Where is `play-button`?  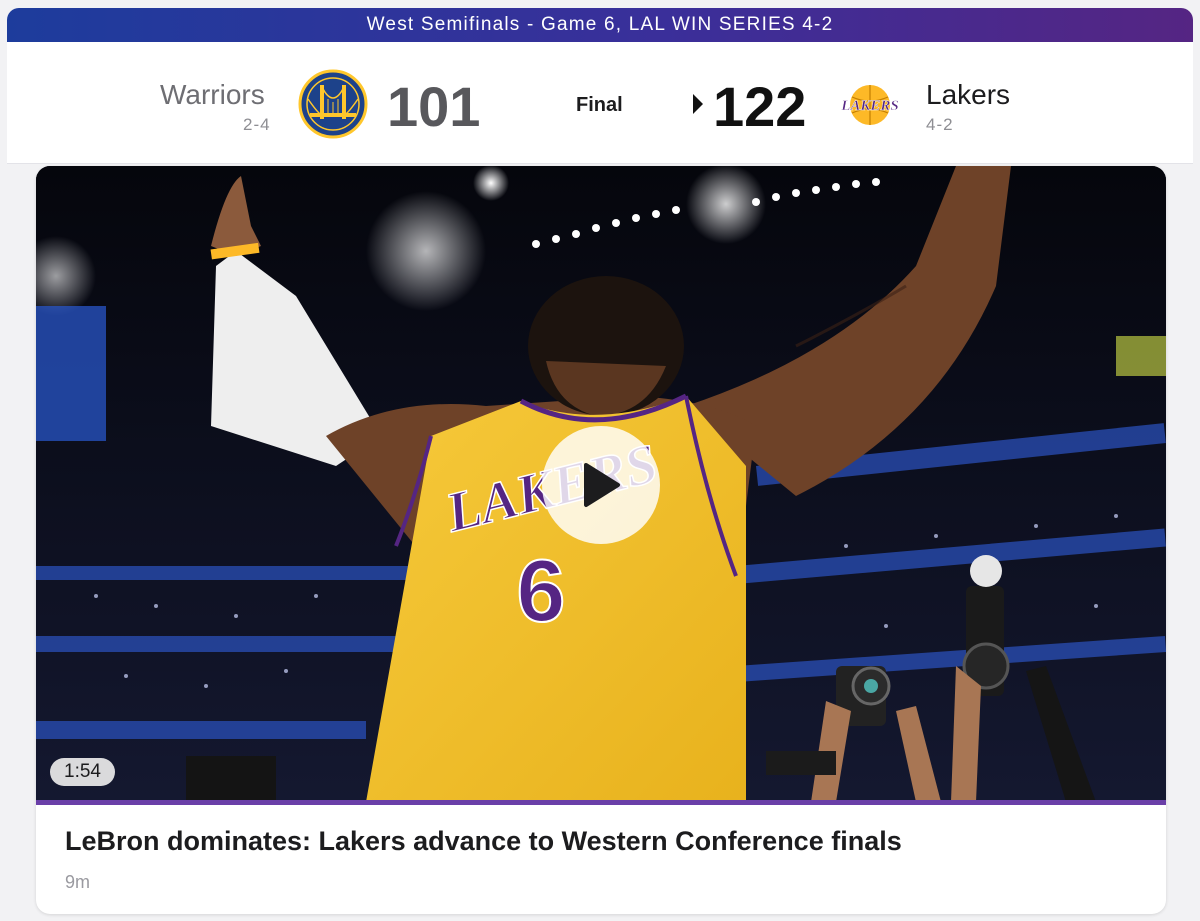 play-button is located at coordinates (601, 485).